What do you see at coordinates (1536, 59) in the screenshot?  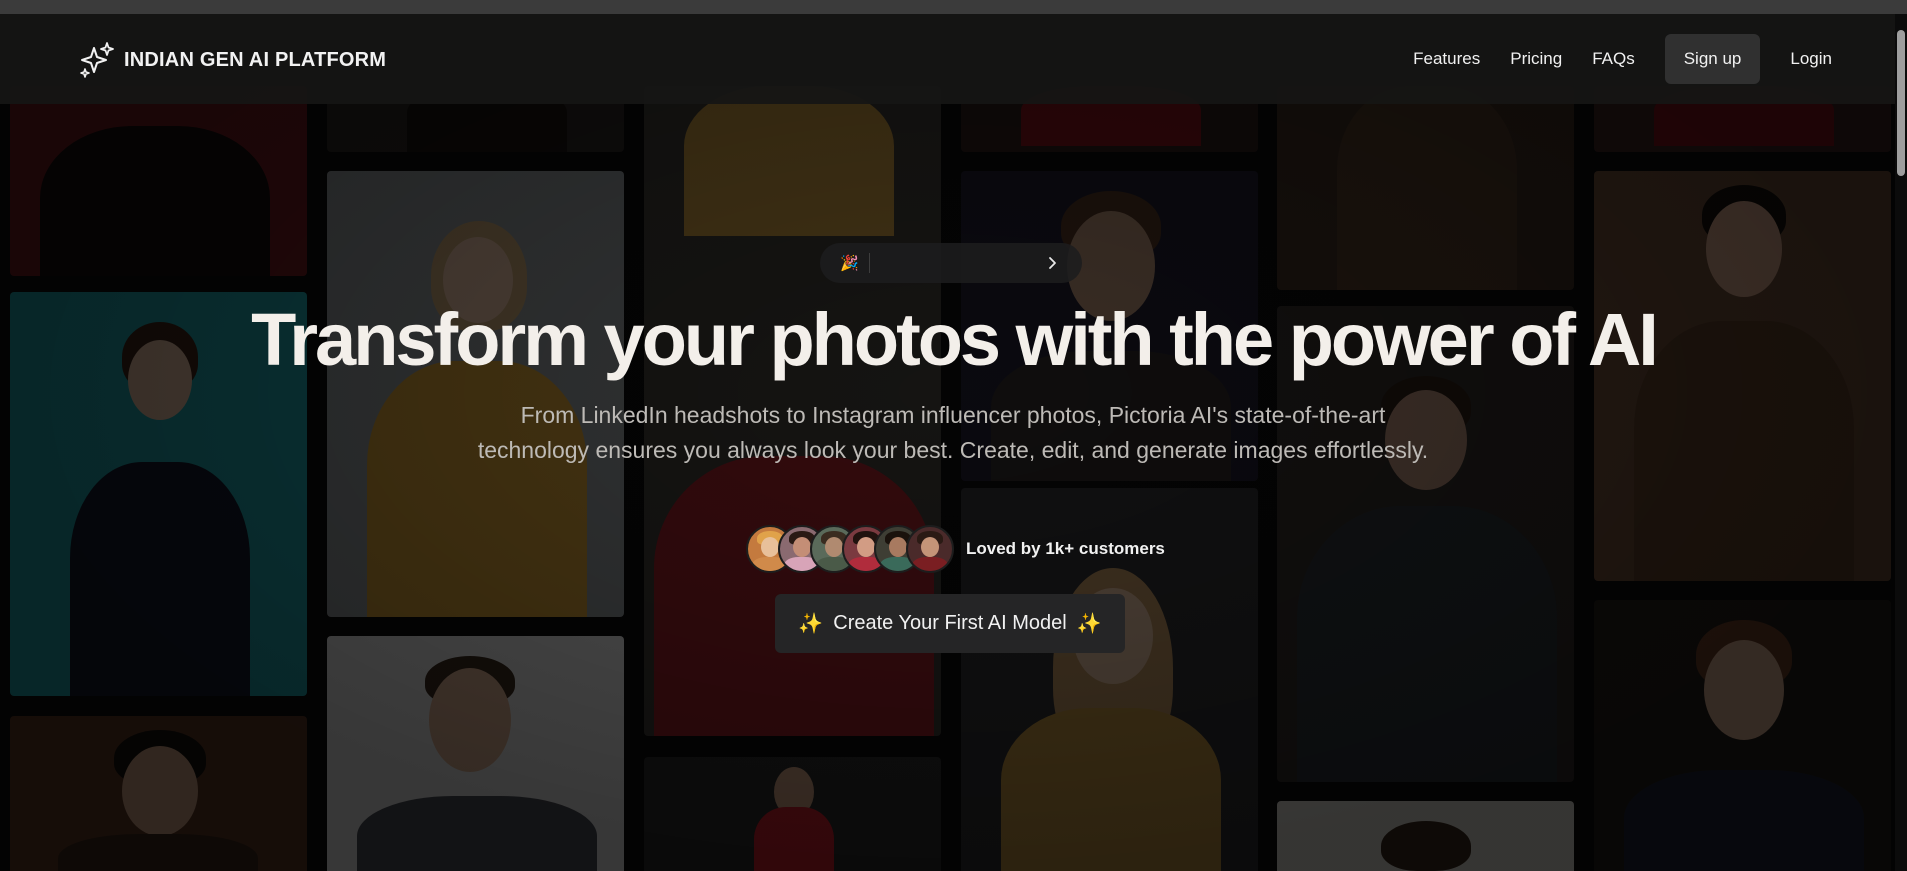 I see `nav-link-pricing: Pricing` at bounding box center [1536, 59].